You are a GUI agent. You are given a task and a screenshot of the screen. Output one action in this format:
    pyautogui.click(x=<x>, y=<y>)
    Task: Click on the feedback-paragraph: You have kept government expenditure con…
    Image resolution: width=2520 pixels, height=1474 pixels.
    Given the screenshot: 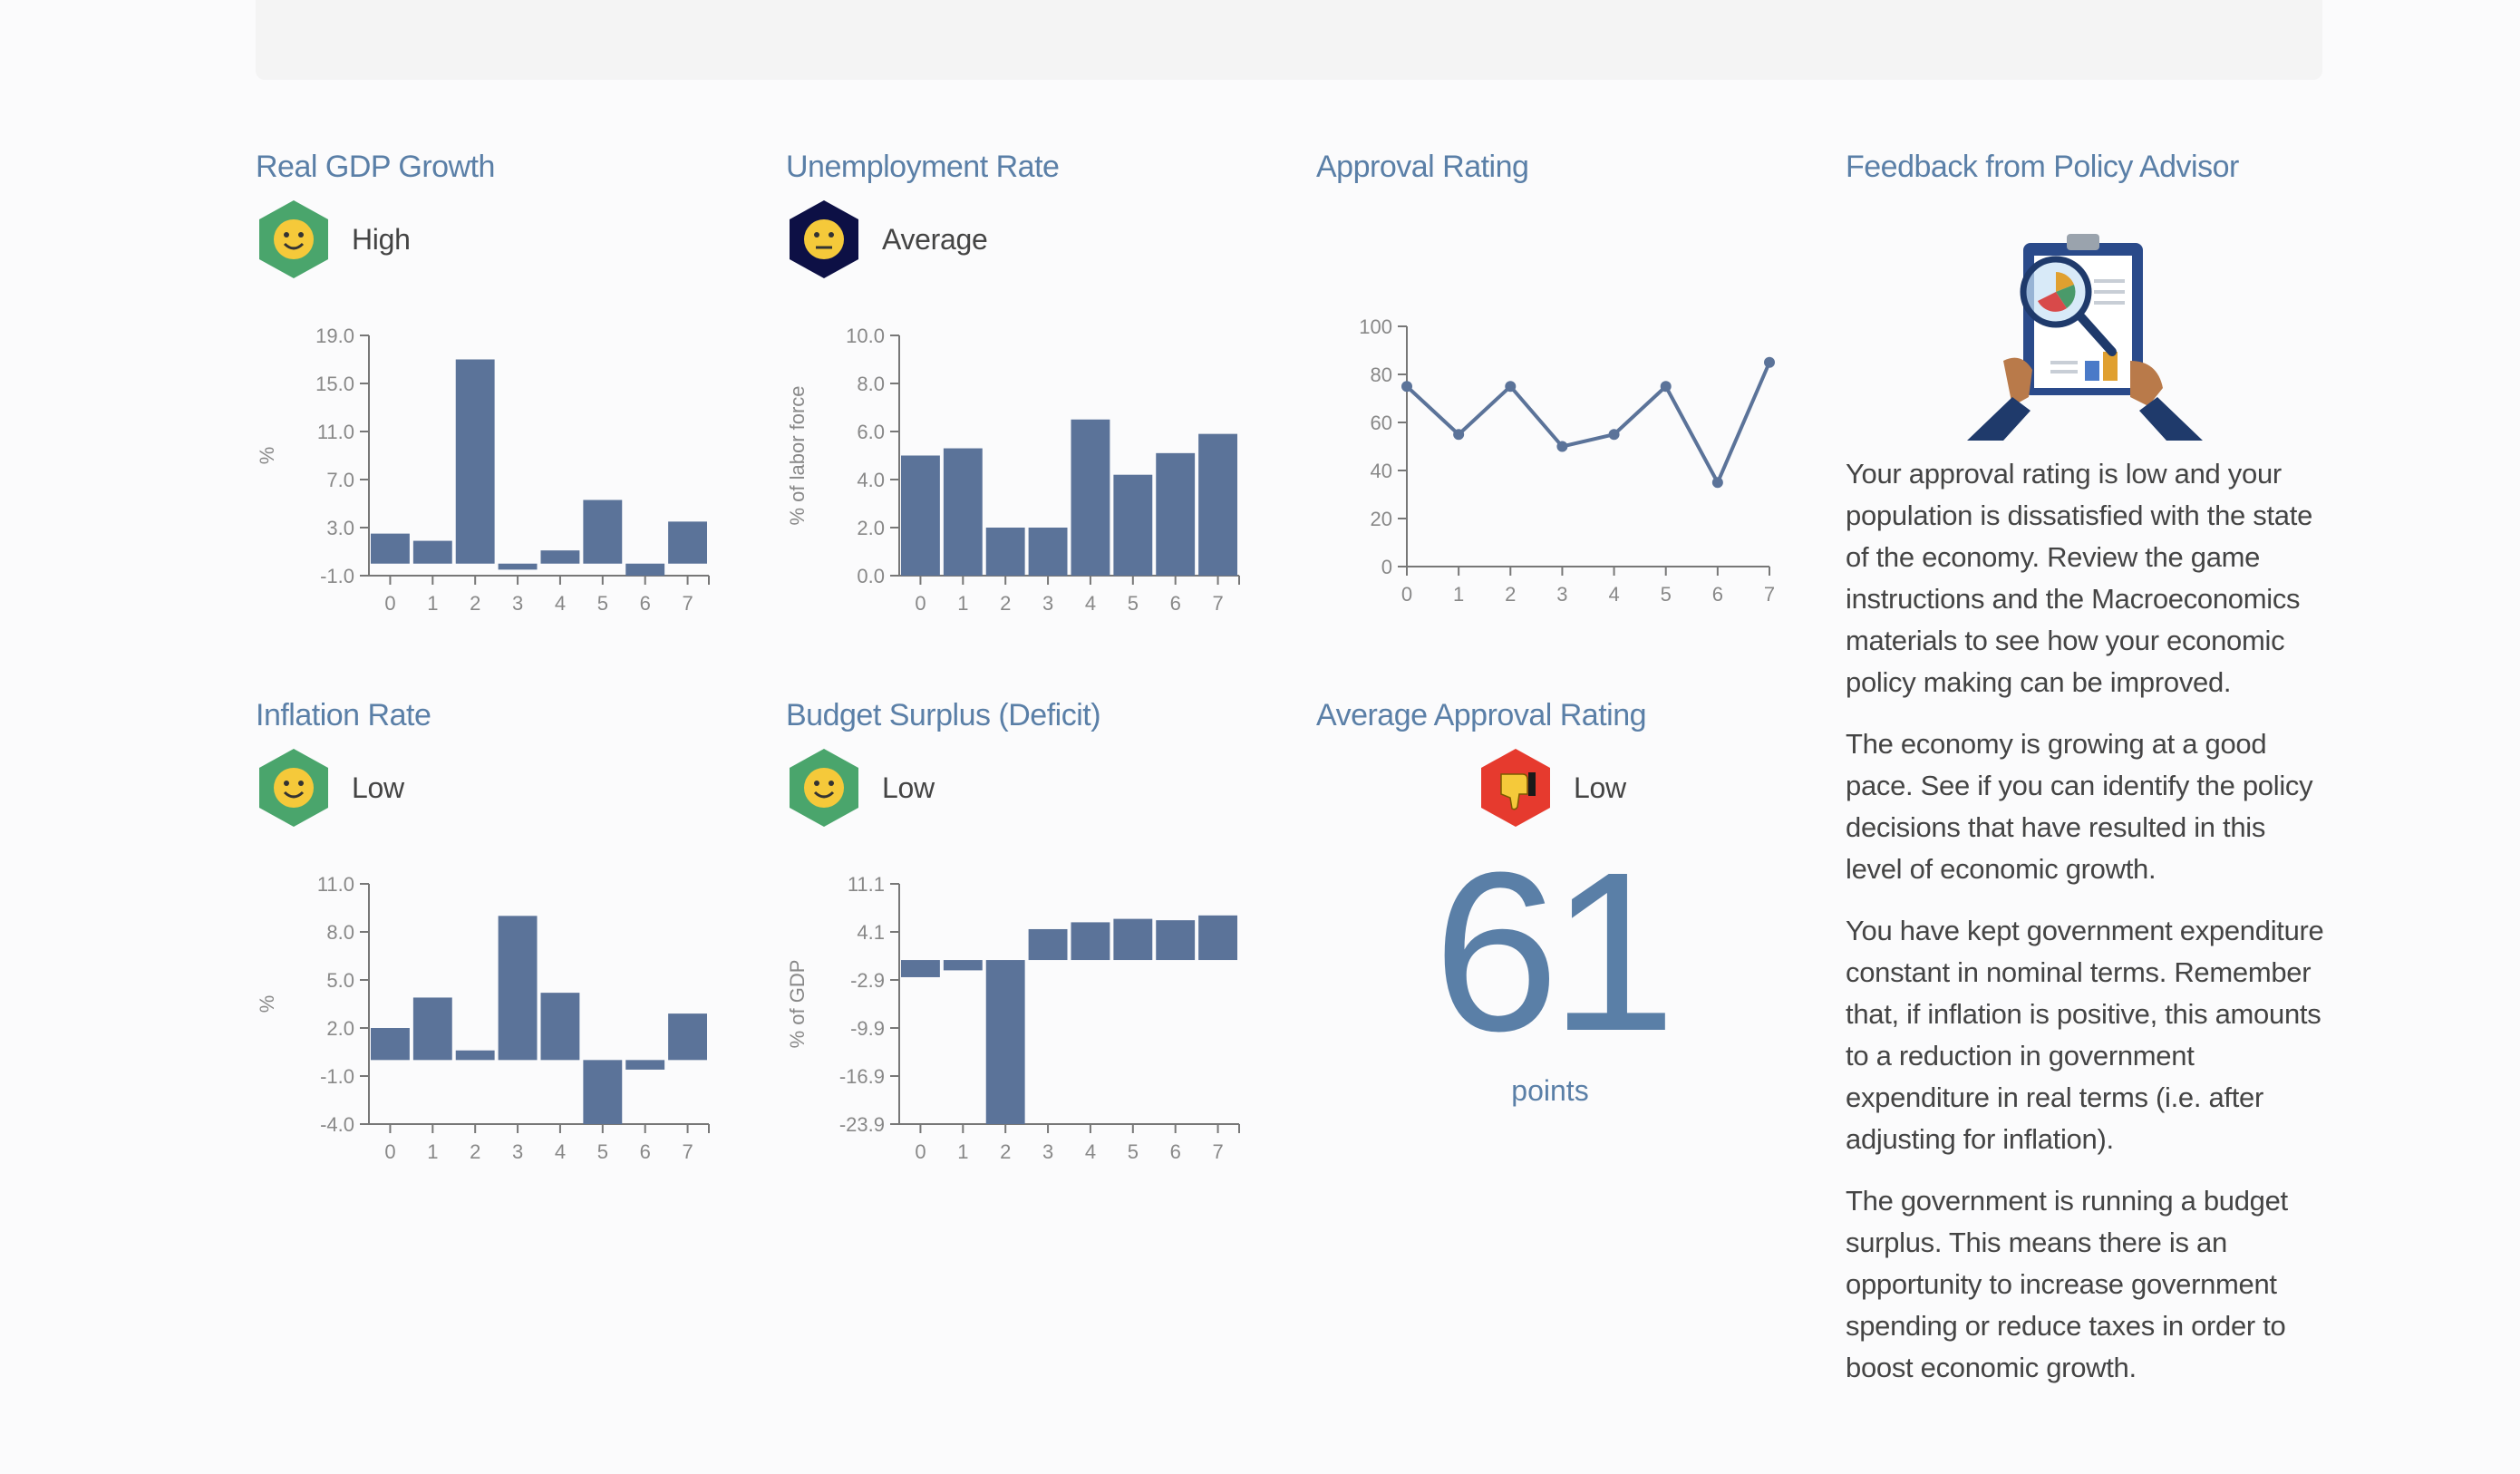 What is the action you would take?
    pyautogui.click(x=2085, y=1035)
    